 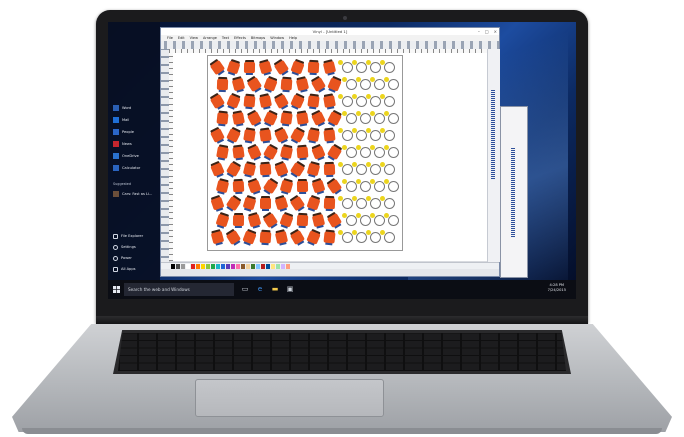 What do you see at coordinates (122, 144) in the screenshot?
I see `start-item-news: News` at bounding box center [122, 144].